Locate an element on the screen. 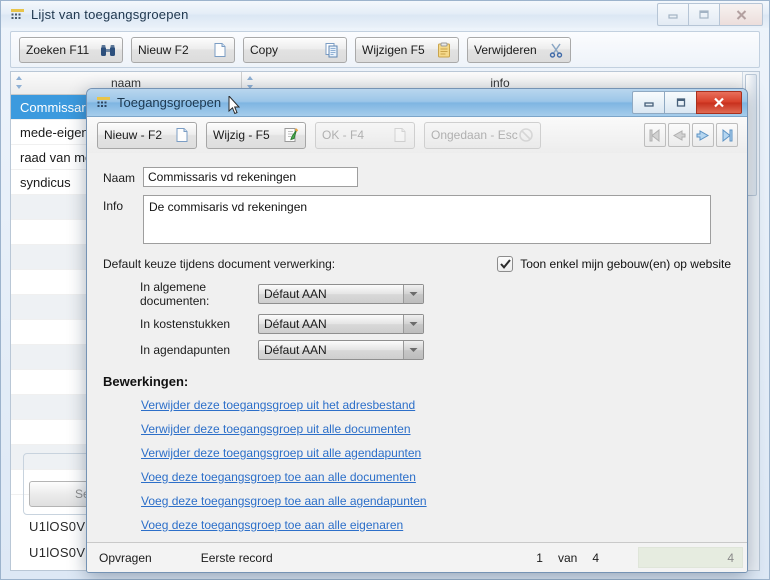  default-row-agendapunten: In agendapunten Défaut AAN is located at coordinates (417, 350).